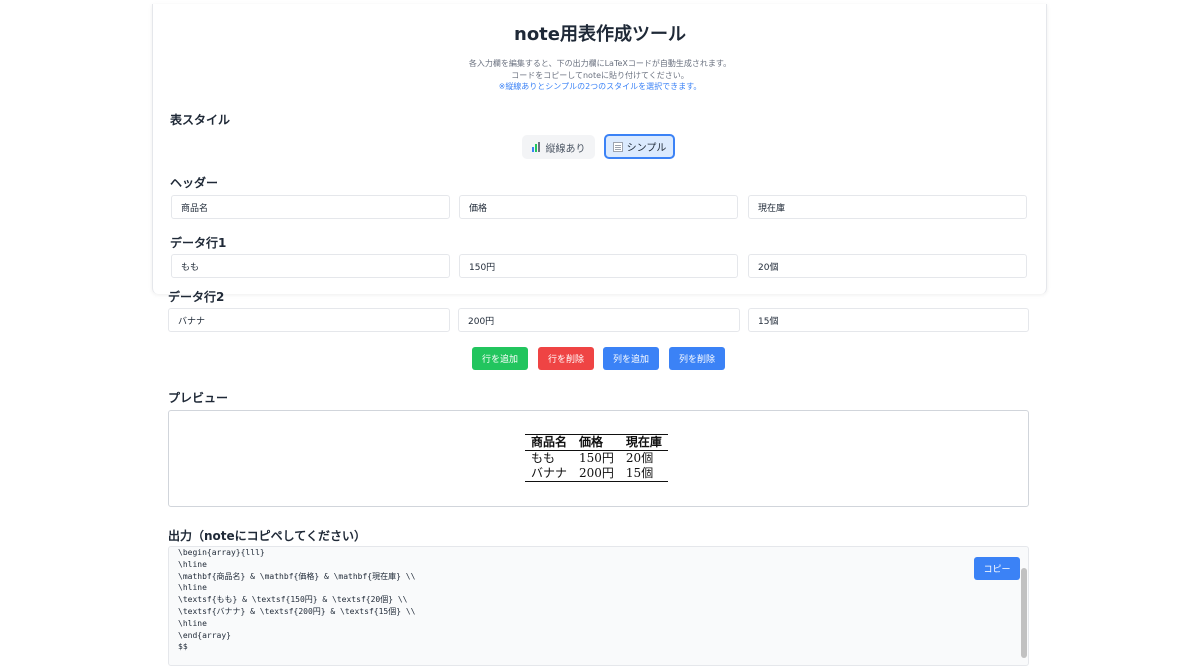  What do you see at coordinates (536, 147) in the screenshot?
I see `bar-chart-icon` at bounding box center [536, 147].